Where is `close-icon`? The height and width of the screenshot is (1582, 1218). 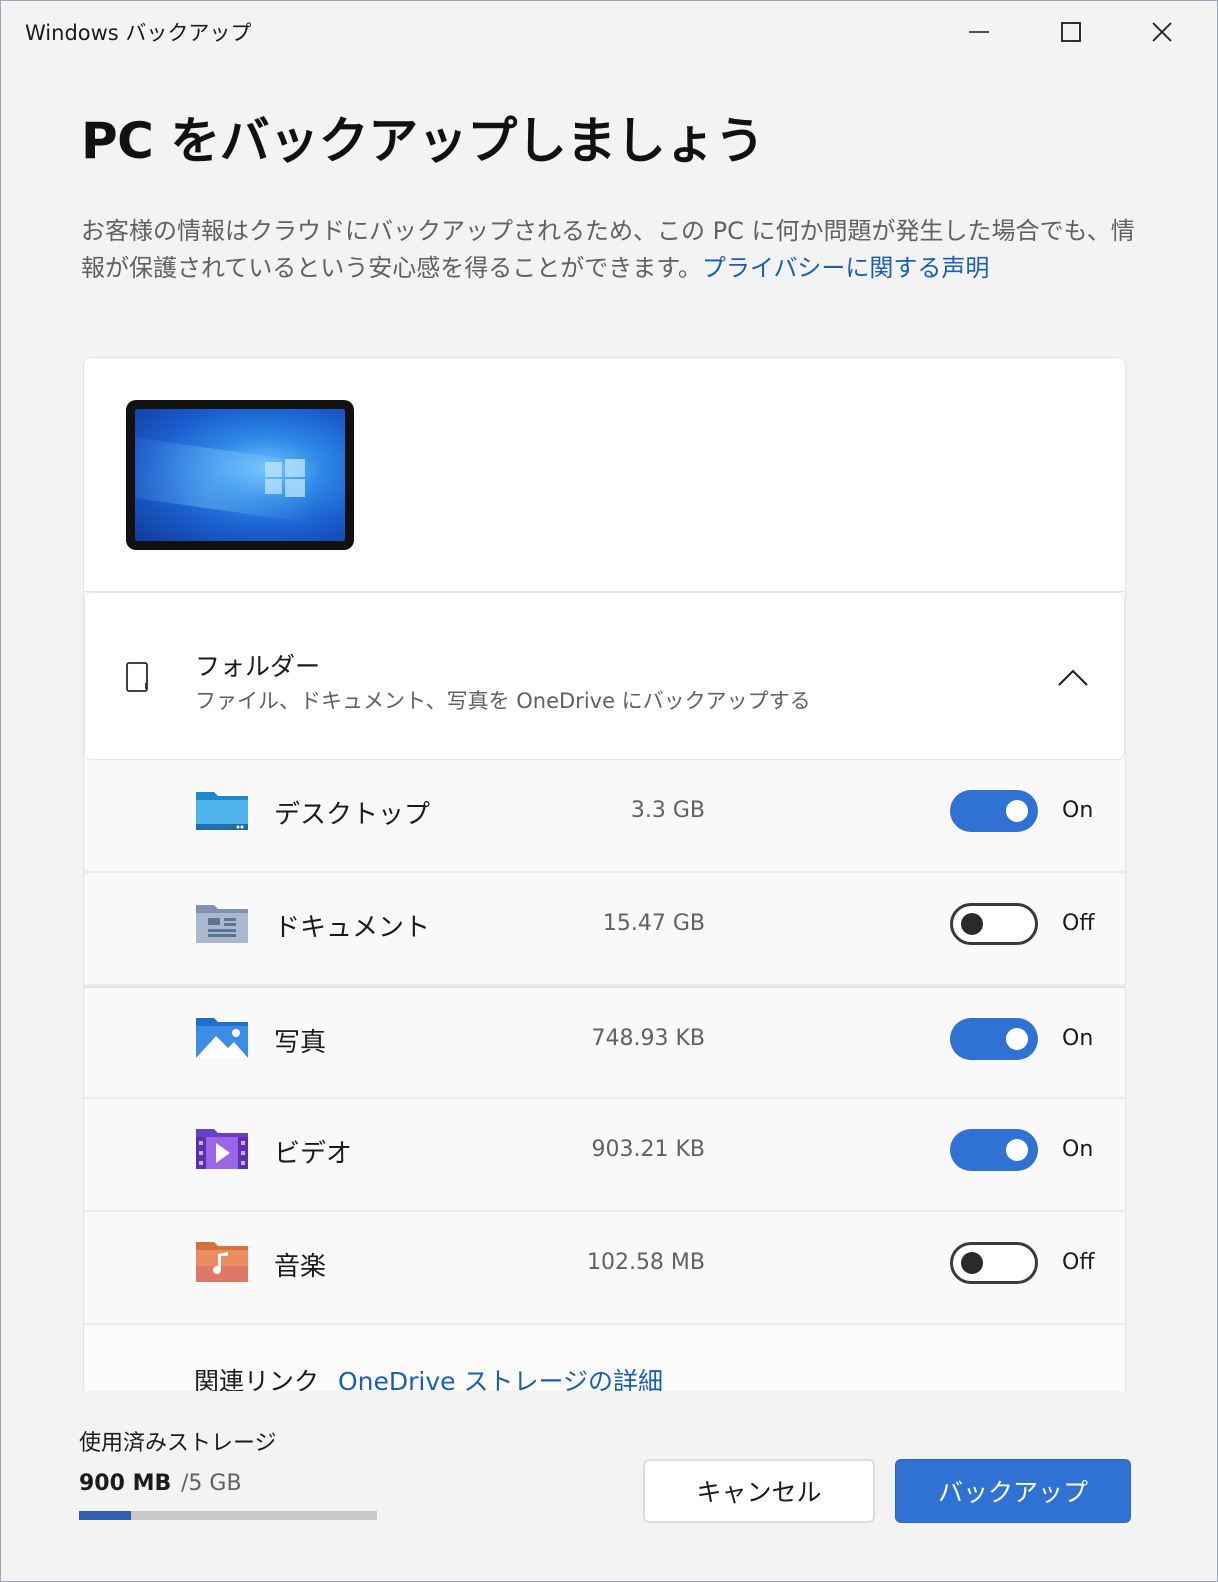
close-icon is located at coordinates (1162, 32).